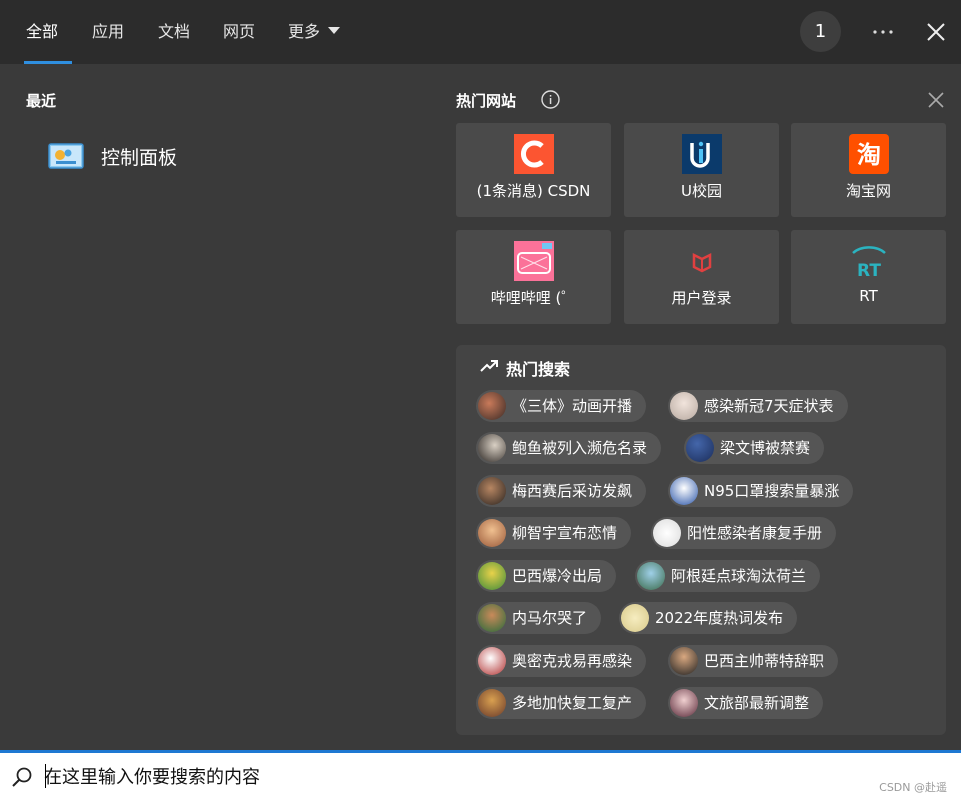 This screenshot has width=961, height=800. I want to click on ellipsis-icon, so click(883, 32).